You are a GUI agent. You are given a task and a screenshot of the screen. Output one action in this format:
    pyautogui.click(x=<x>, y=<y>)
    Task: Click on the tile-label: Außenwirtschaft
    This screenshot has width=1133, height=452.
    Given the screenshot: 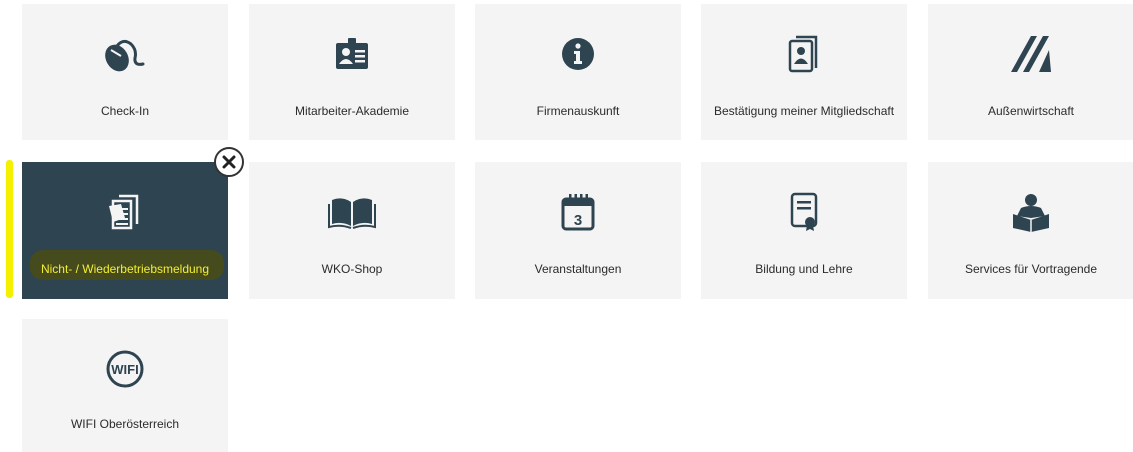 What is the action you would take?
    pyautogui.click(x=1031, y=111)
    